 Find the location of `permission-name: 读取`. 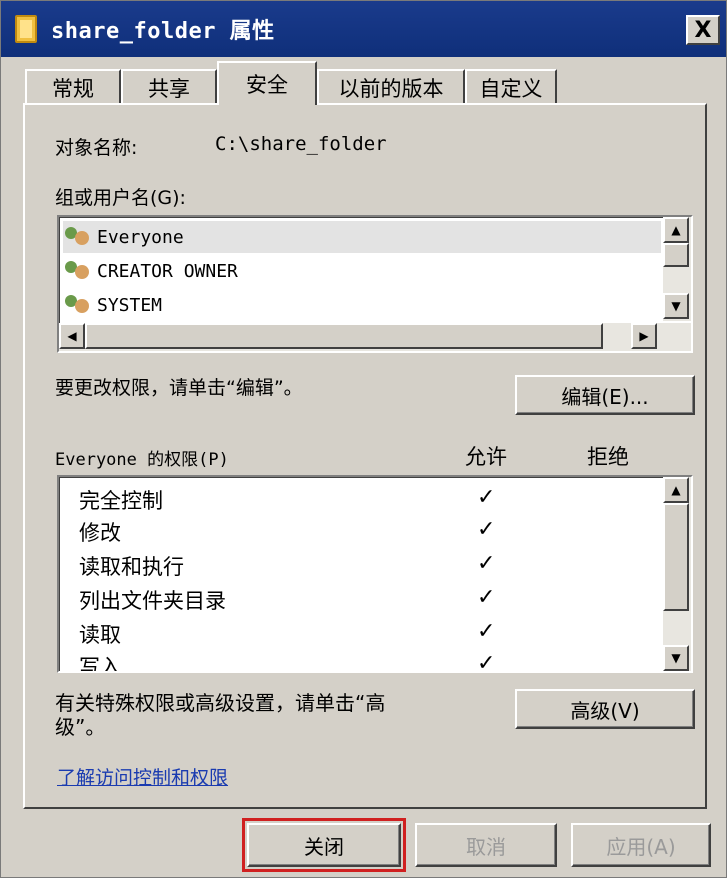

permission-name: 读取 is located at coordinates (100, 635).